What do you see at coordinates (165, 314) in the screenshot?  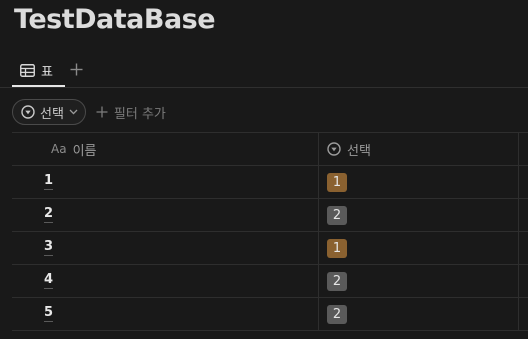 I see `name-cell: 5` at bounding box center [165, 314].